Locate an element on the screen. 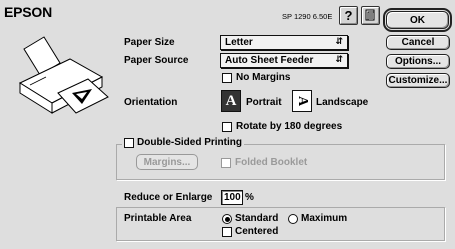  paper-source-label: Paper Source is located at coordinates (156, 60).